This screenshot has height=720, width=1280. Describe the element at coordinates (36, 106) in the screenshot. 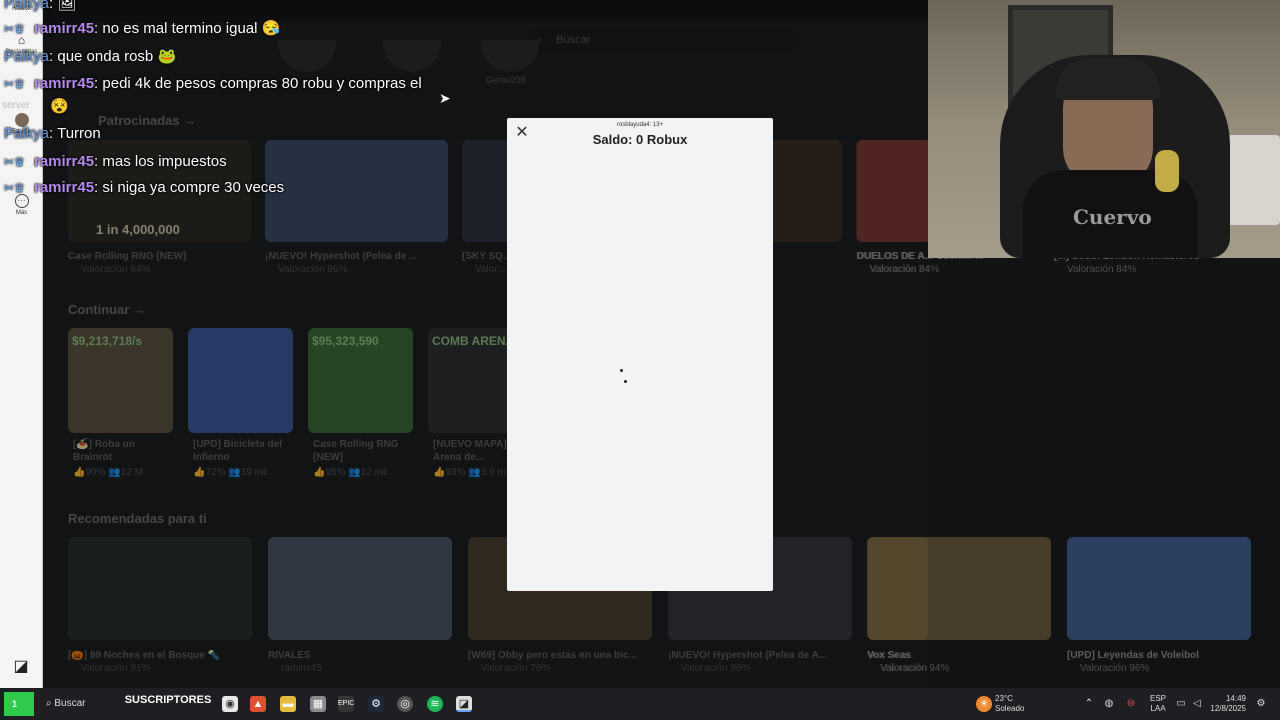

I see `chat-message: 😵` at that location.